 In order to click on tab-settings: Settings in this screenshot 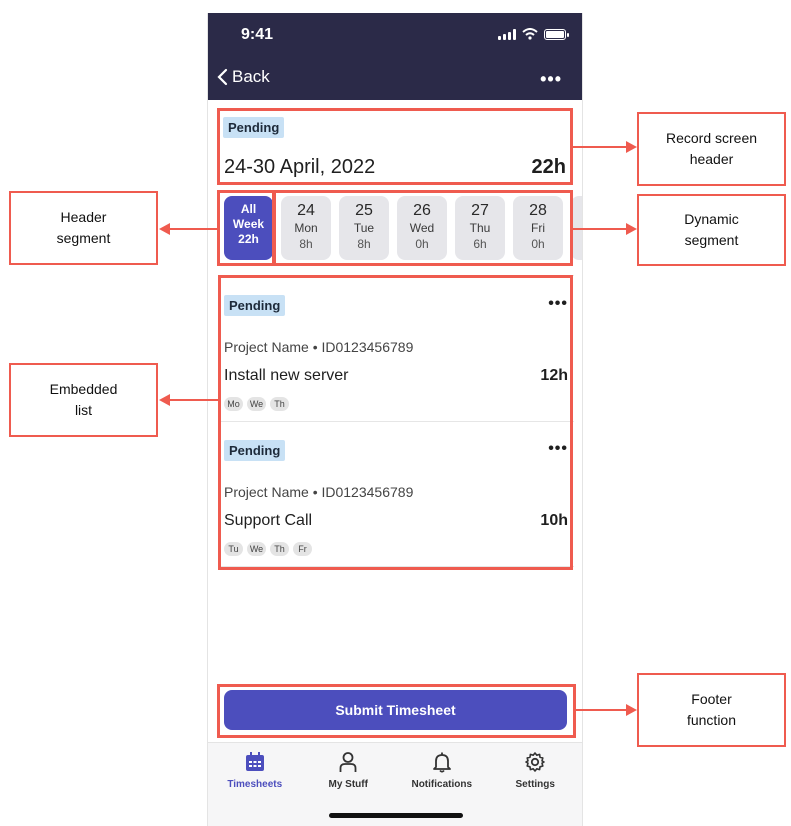, I will do `click(536, 784)`.